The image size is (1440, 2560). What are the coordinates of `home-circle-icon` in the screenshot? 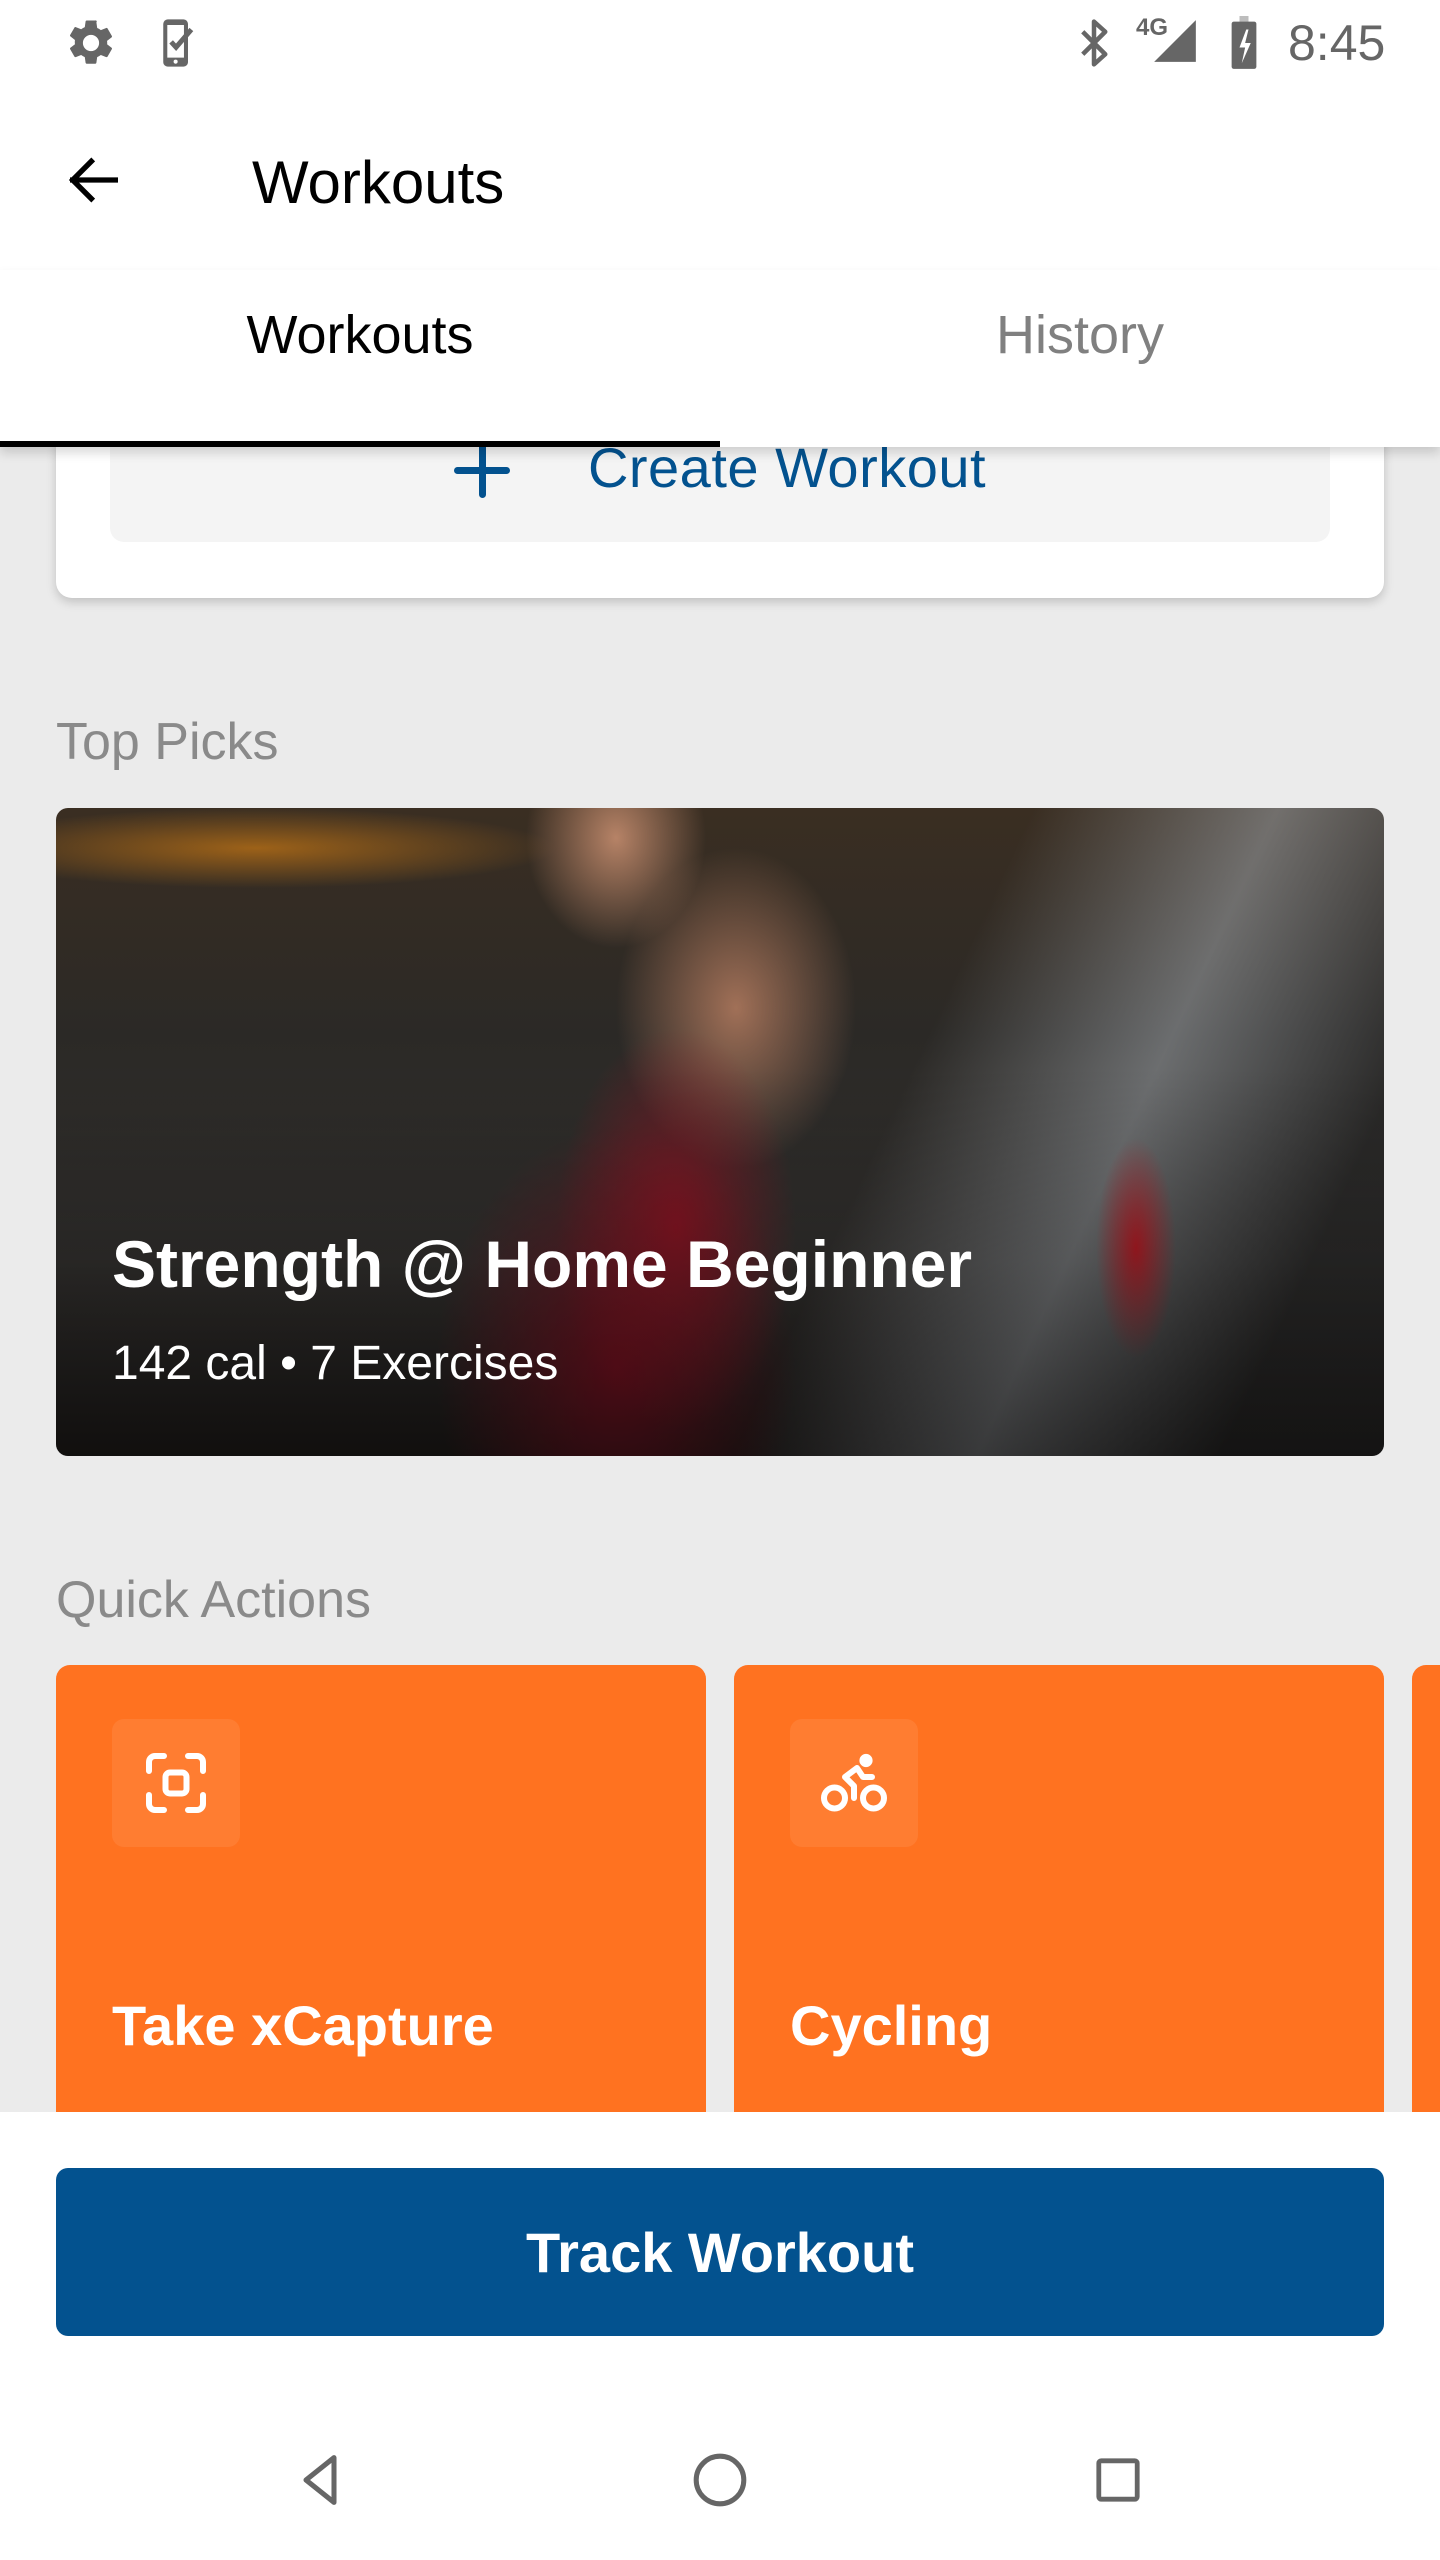 It's located at (720, 2480).